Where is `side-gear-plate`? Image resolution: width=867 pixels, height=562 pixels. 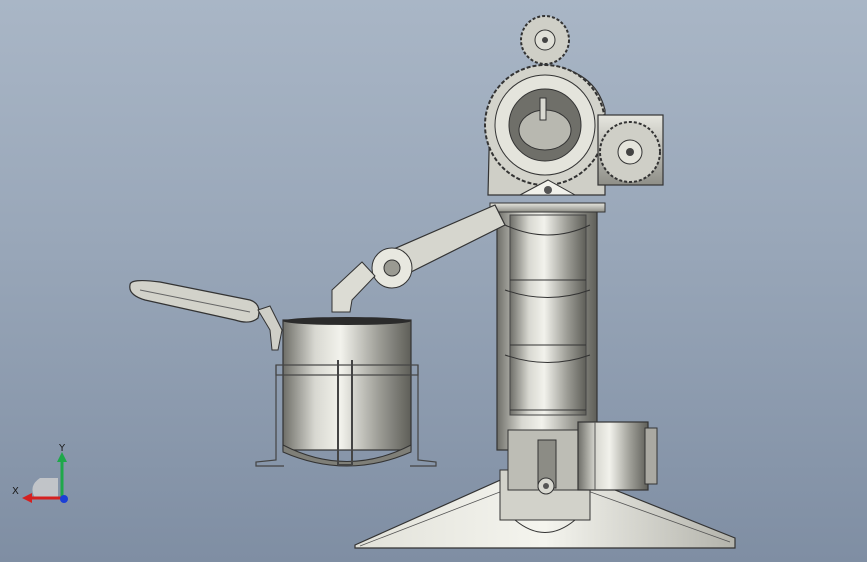 side-gear-plate is located at coordinates (630, 150).